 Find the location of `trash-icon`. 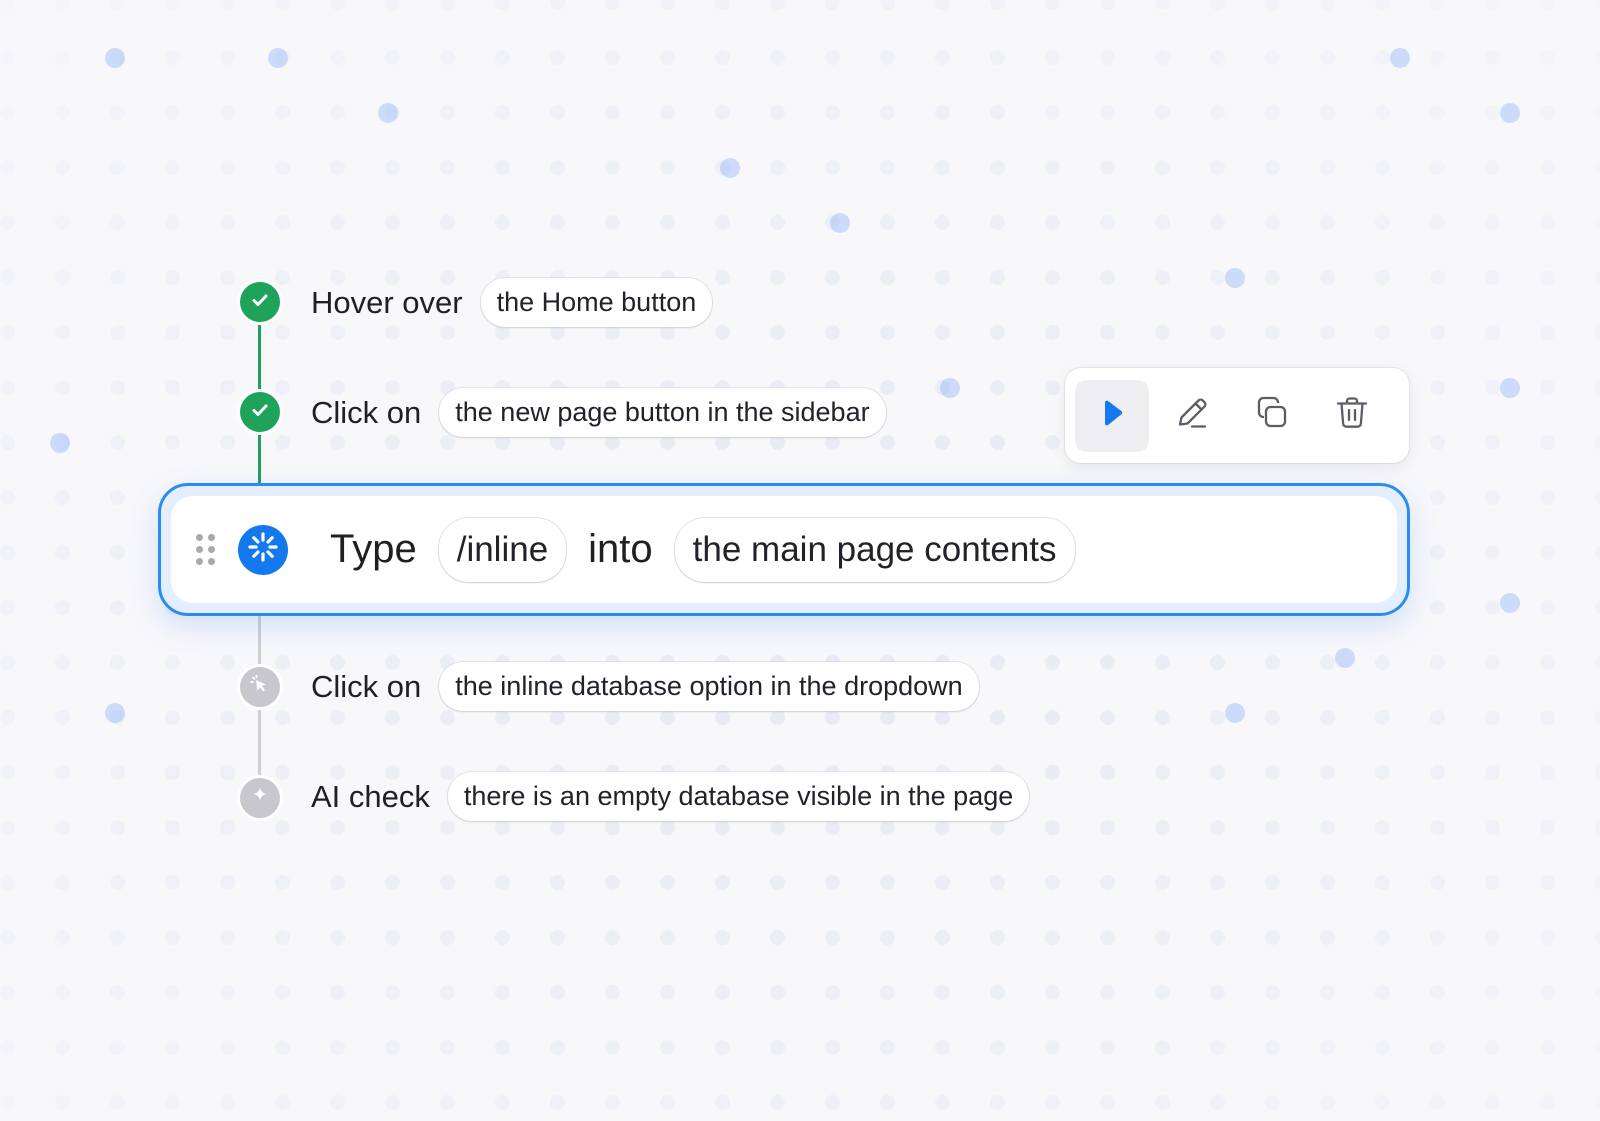

trash-icon is located at coordinates (1352, 415).